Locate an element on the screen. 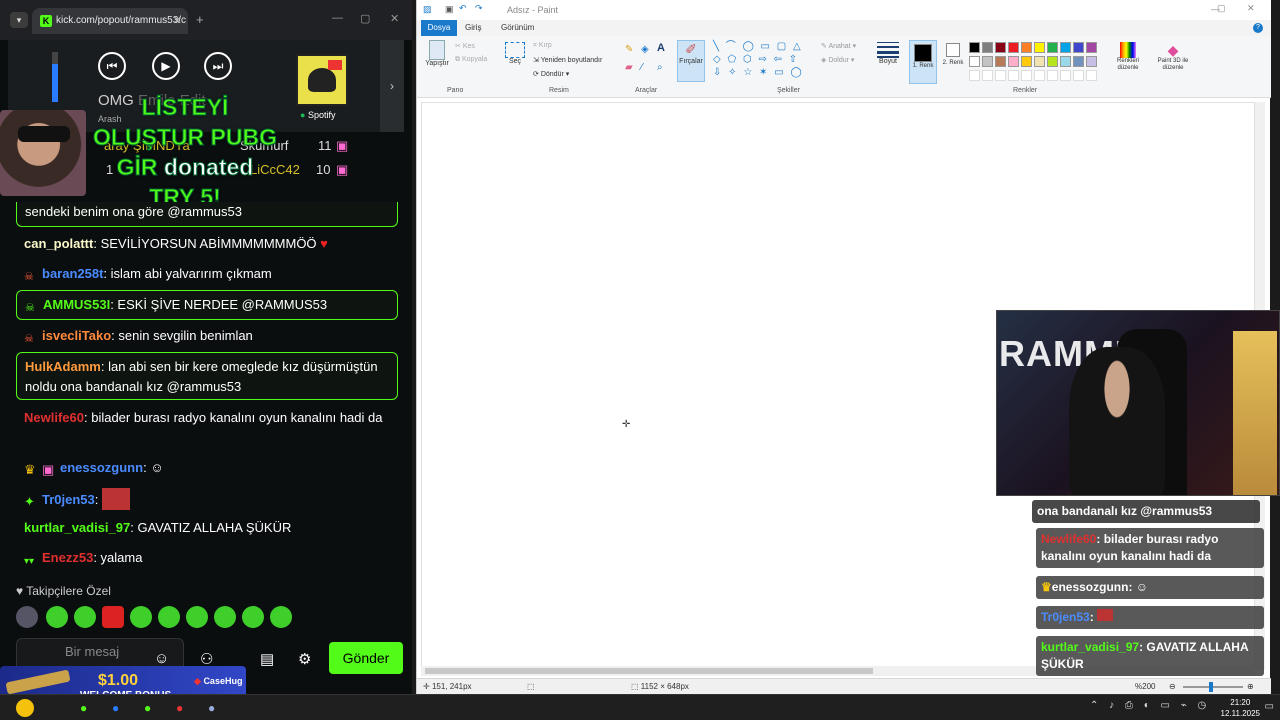 The width and height of the screenshot is (1280, 720). chat-username: baran258t is located at coordinates (72, 273).